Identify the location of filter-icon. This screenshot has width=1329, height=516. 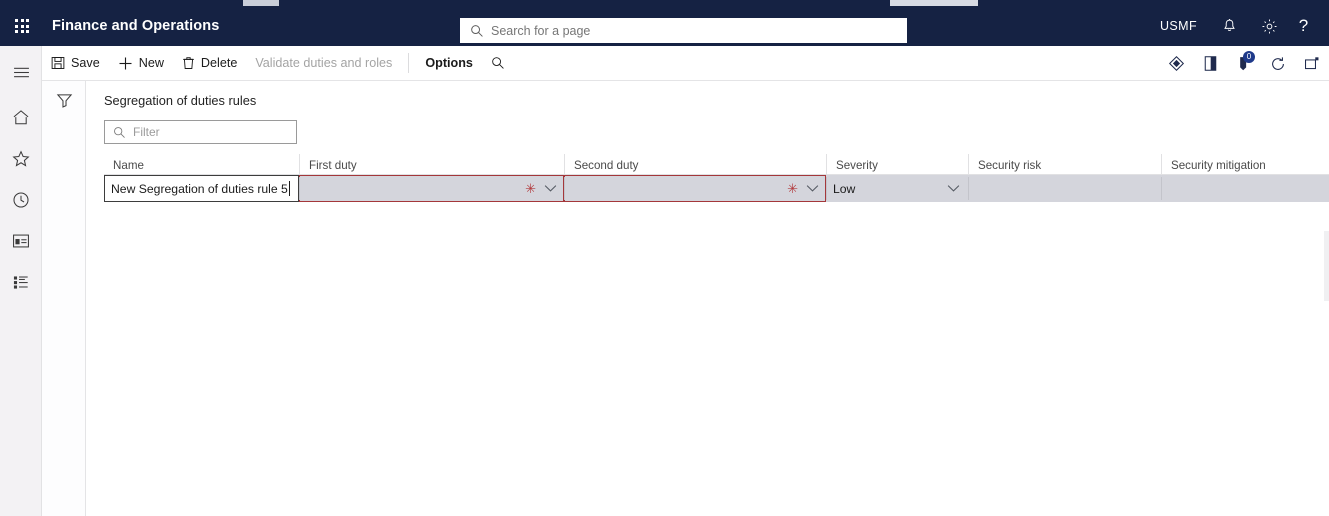
(64, 100).